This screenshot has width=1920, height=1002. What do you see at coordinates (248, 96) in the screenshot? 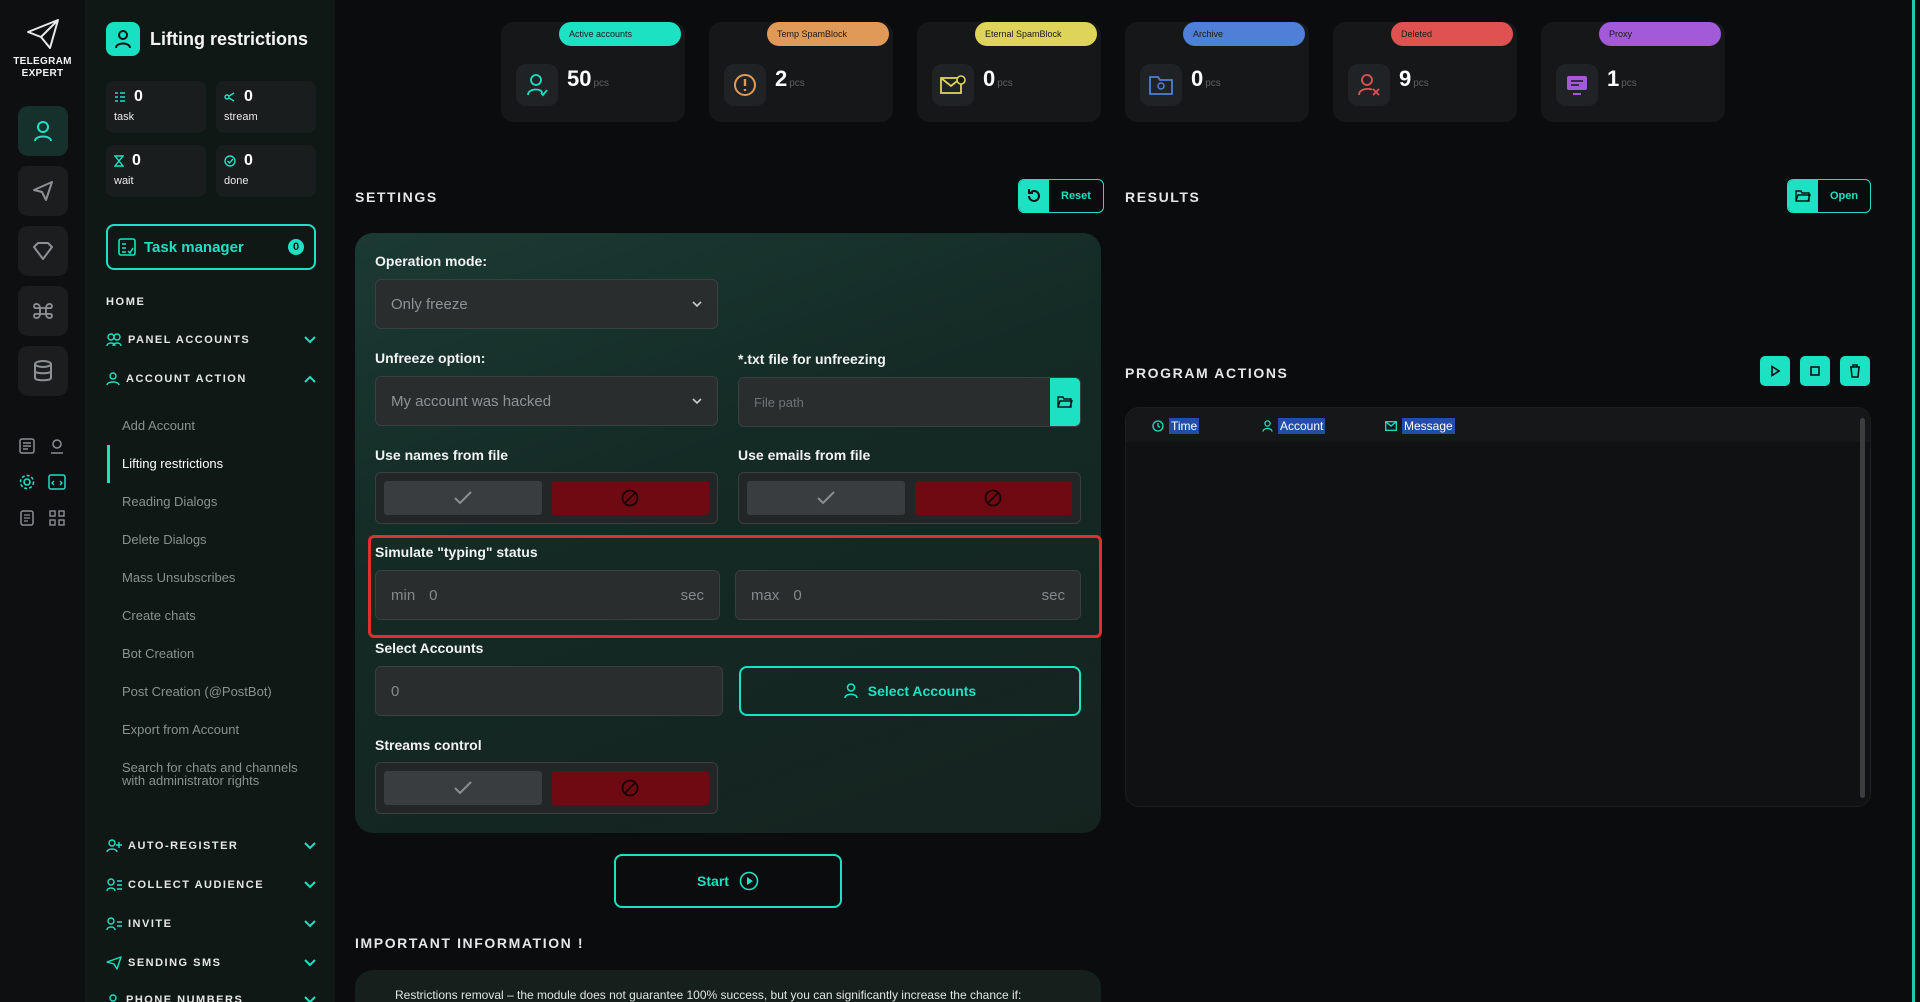
I see `stat-stream-value: 0` at bounding box center [248, 96].